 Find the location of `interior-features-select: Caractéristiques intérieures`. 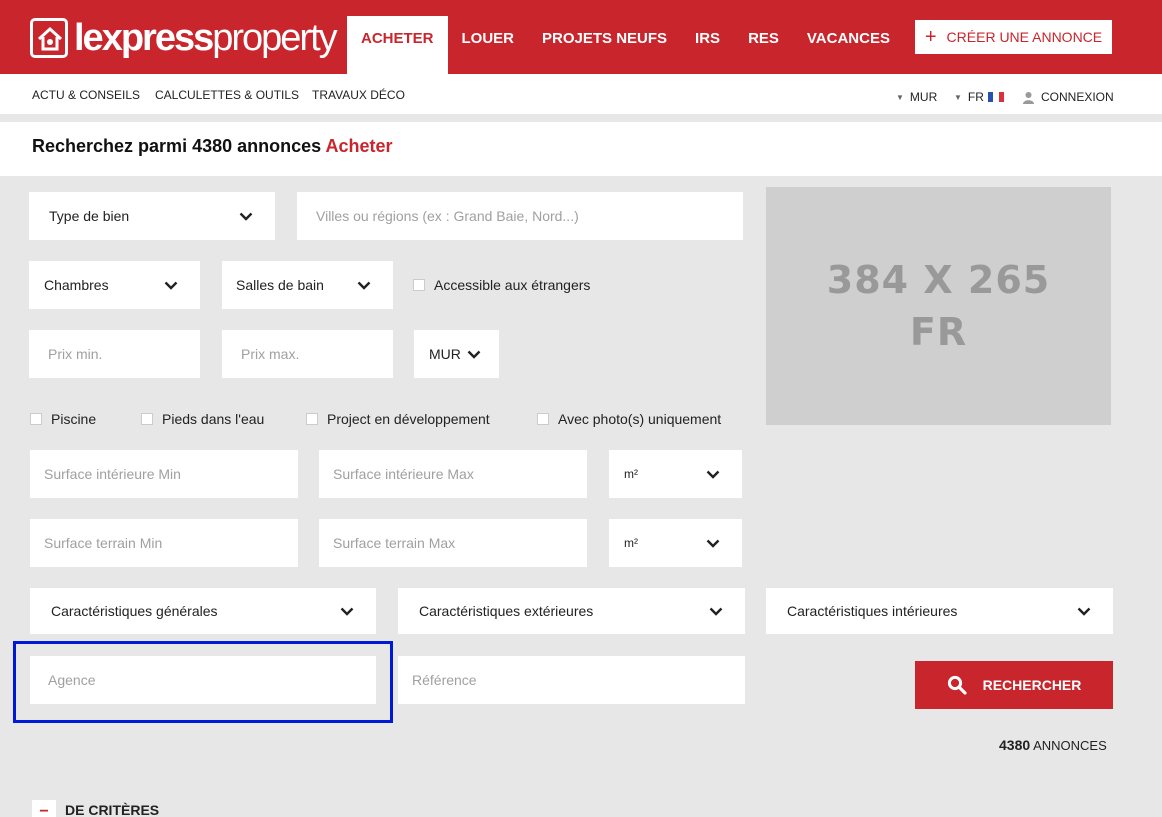

interior-features-select: Caractéristiques intérieures is located at coordinates (939, 611).